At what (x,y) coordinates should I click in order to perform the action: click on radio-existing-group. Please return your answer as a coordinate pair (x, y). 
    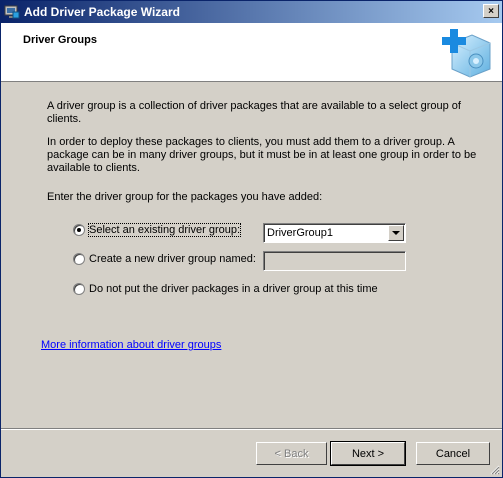
    Looking at the image, I should click on (79, 230).